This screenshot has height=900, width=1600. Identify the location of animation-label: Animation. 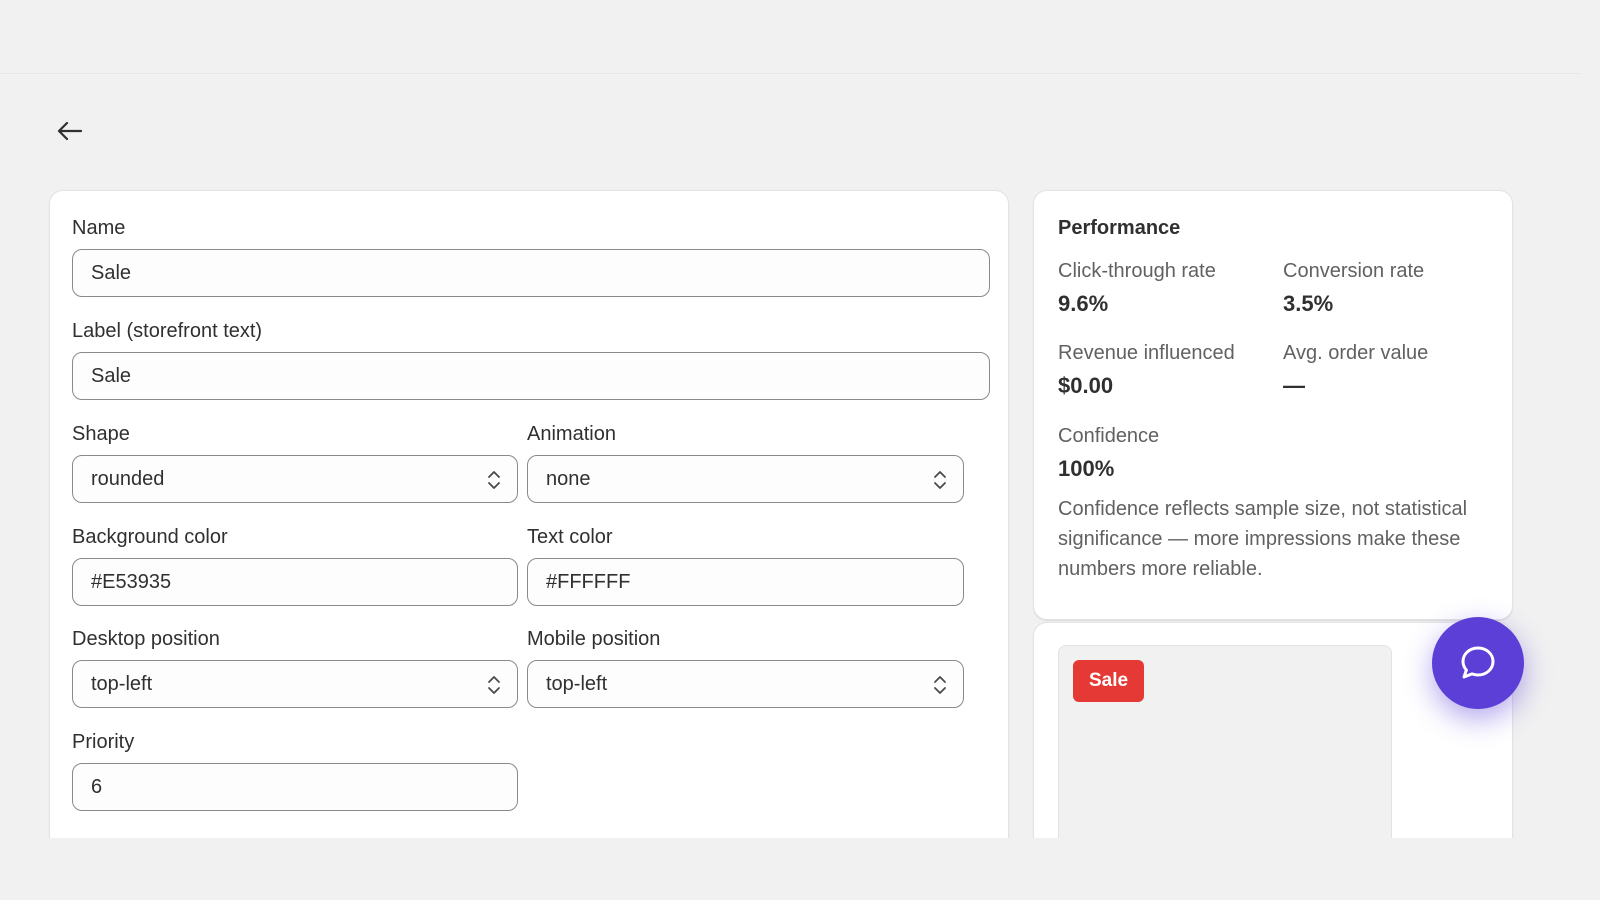
(571, 434).